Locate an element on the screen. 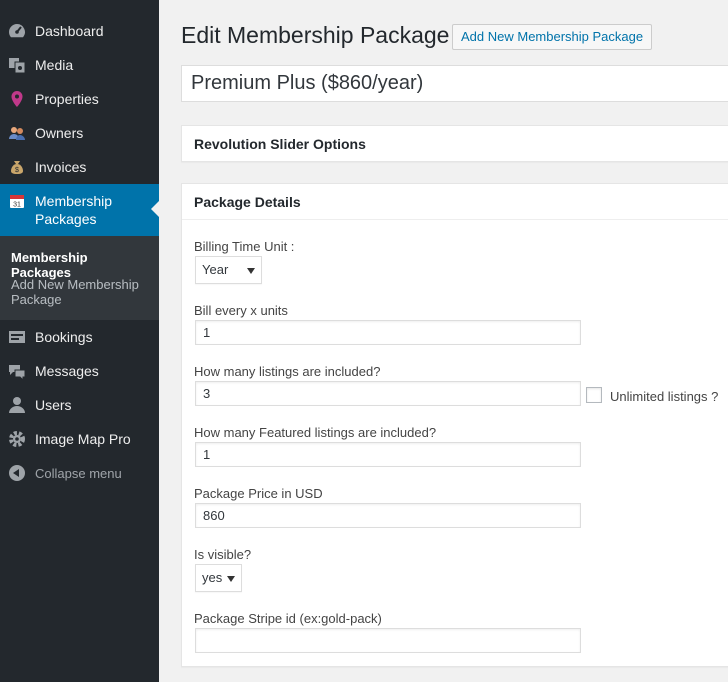 The height and width of the screenshot is (682, 728). sidebar-item-invoices: $ Invoices is located at coordinates (79, 167).